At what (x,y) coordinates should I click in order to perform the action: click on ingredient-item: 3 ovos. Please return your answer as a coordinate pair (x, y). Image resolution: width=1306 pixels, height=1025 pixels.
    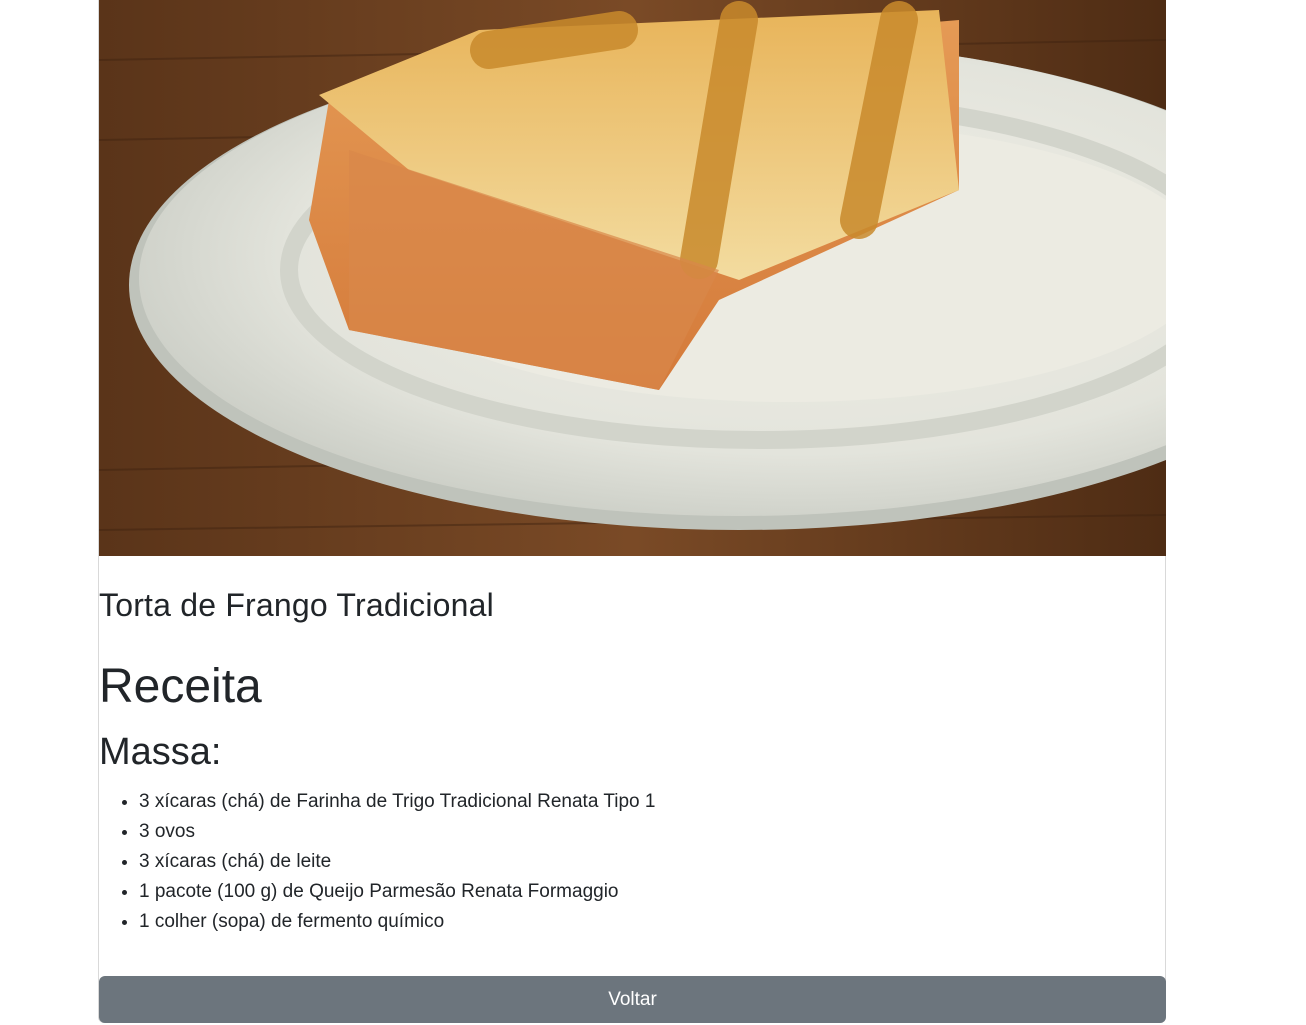
    Looking at the image, I should click on (397, 832).